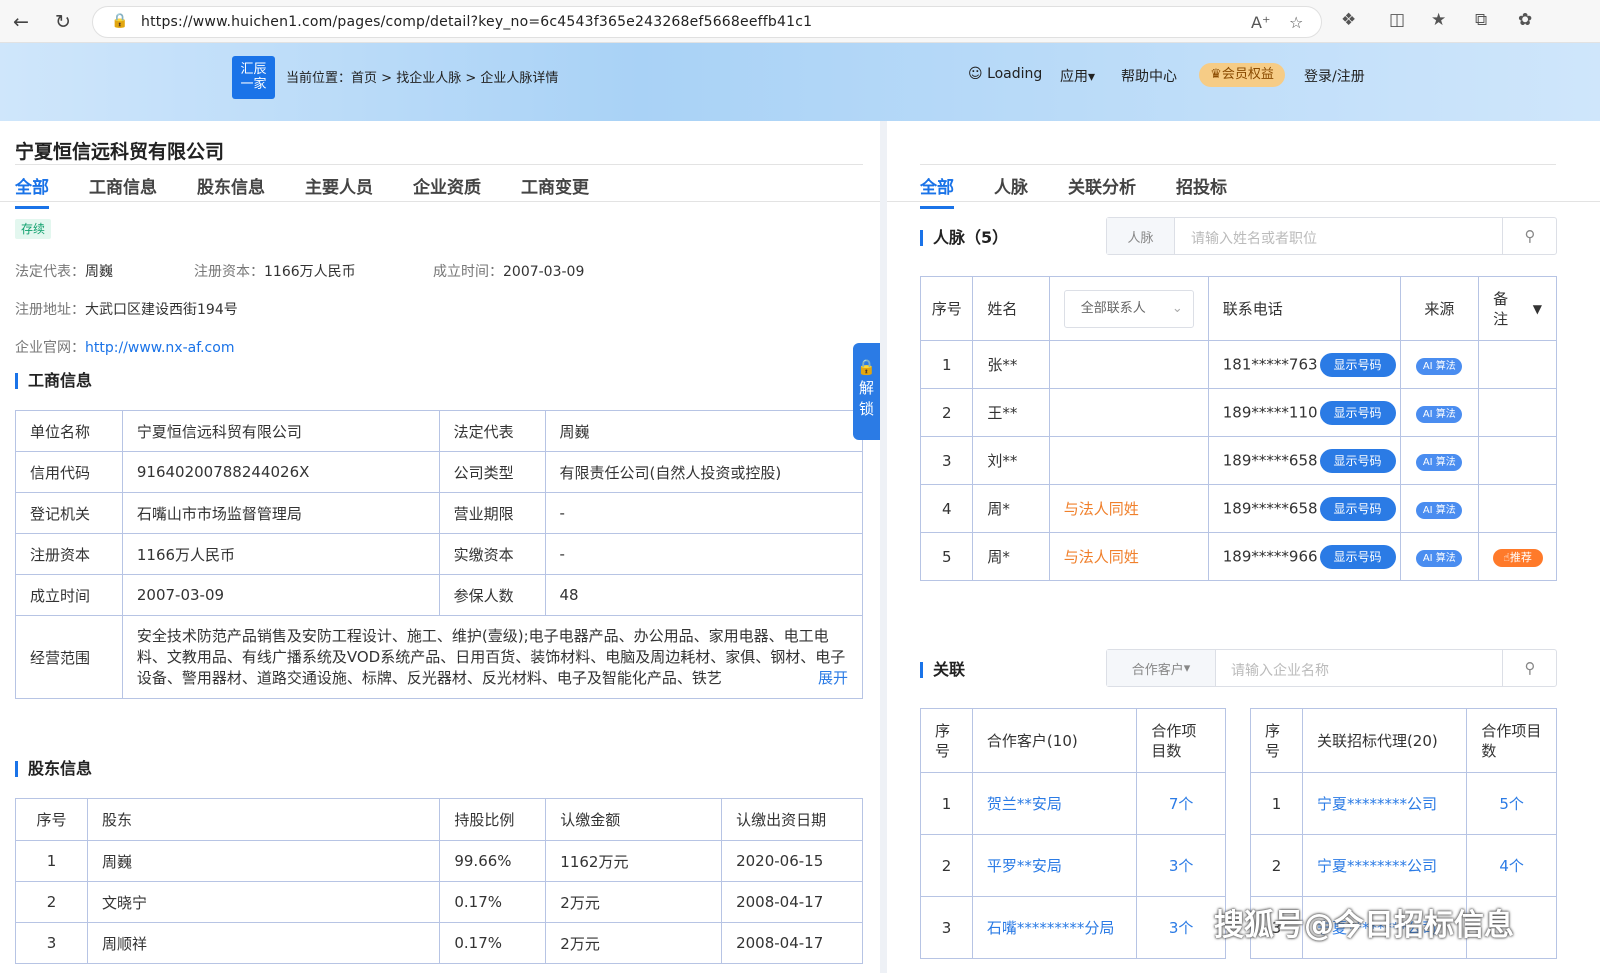 Image resolution: width=1600 pixels, height=973 pixels. I want to click on read-aloud-icon: A⁺, so click(1260, 22).